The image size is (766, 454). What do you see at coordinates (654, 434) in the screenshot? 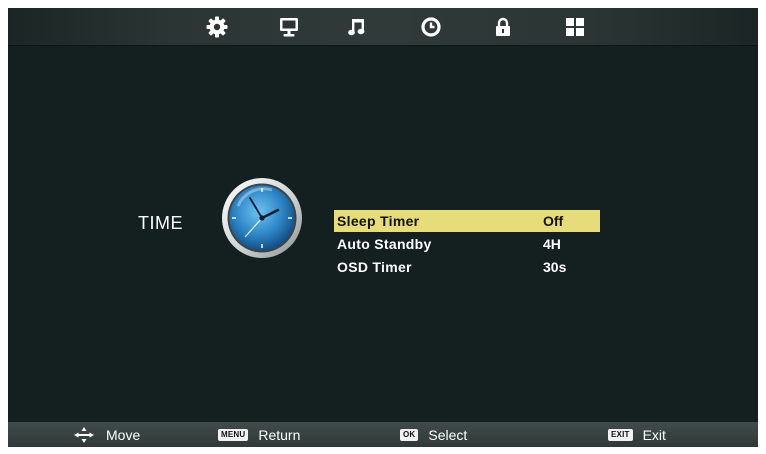
I see `hint-exit-label: Exit` at bounding box center [654, 434].